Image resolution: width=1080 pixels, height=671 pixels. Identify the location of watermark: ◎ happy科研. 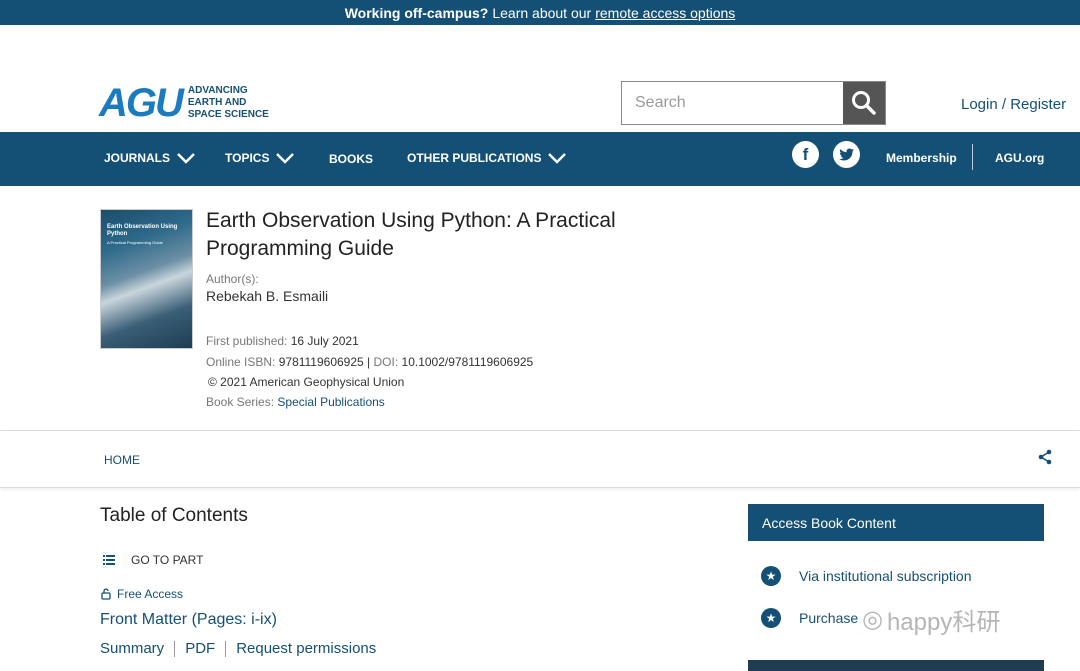
(931, 619).